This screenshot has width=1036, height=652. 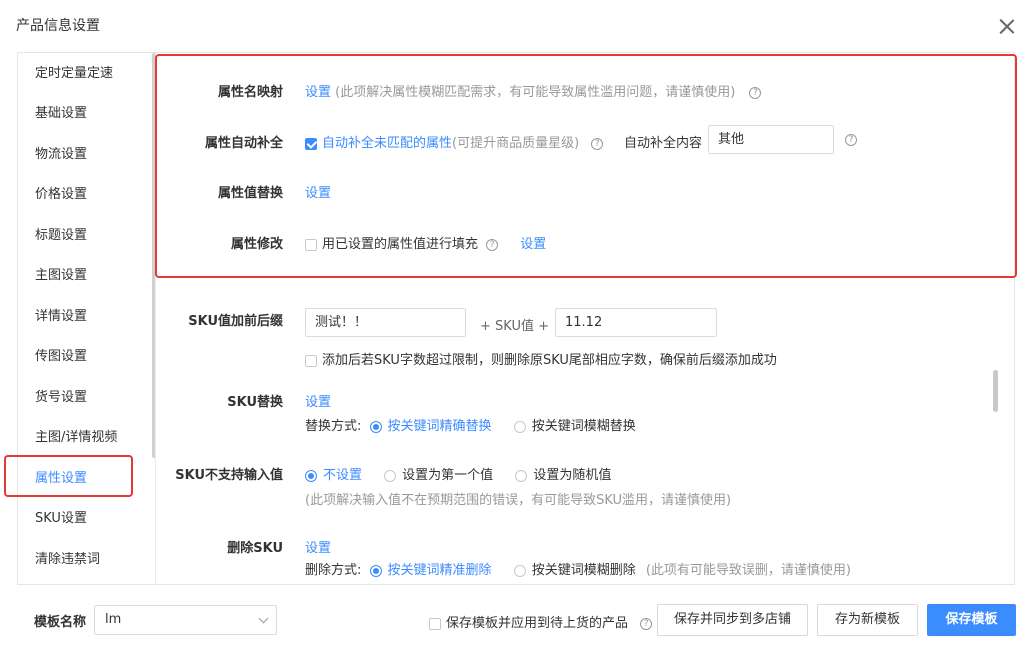 What do you see at coordinates (748, 570) in the screenshot?
I see `sku-delete-hint: (此项有可能导致误删，请谨慎使用)` at bounding box center [748, 570].